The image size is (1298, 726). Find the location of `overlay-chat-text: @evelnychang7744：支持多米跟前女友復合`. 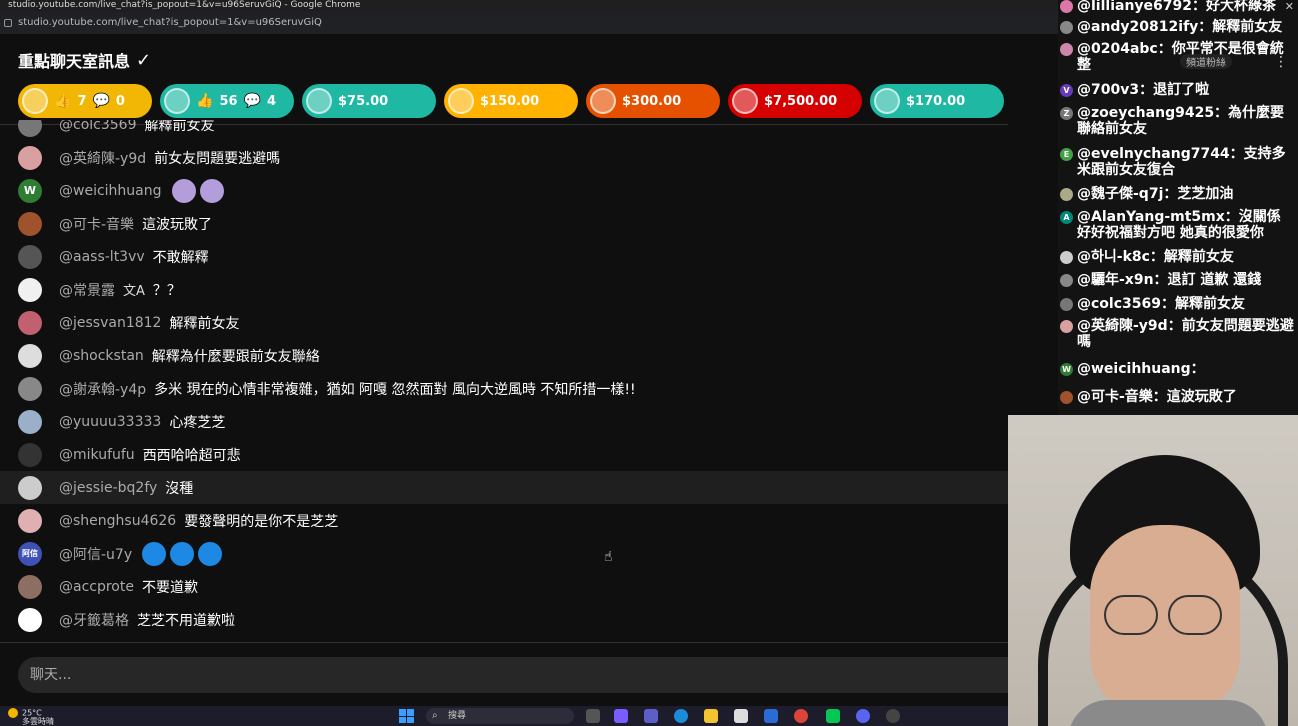

overlay-chat-text: @evelnychang7744：支持多米跟前女友復合 is located at coordinates (1181, 162).